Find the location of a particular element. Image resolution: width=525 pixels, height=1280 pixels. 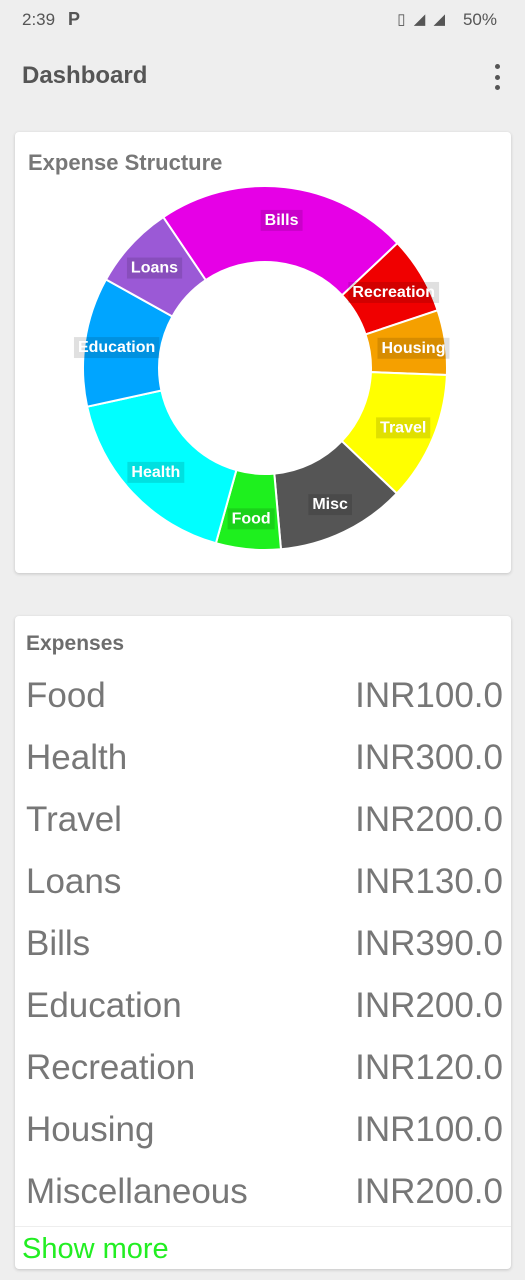

4g-signal-icon: ◢ is located at coordinates (440, 19).